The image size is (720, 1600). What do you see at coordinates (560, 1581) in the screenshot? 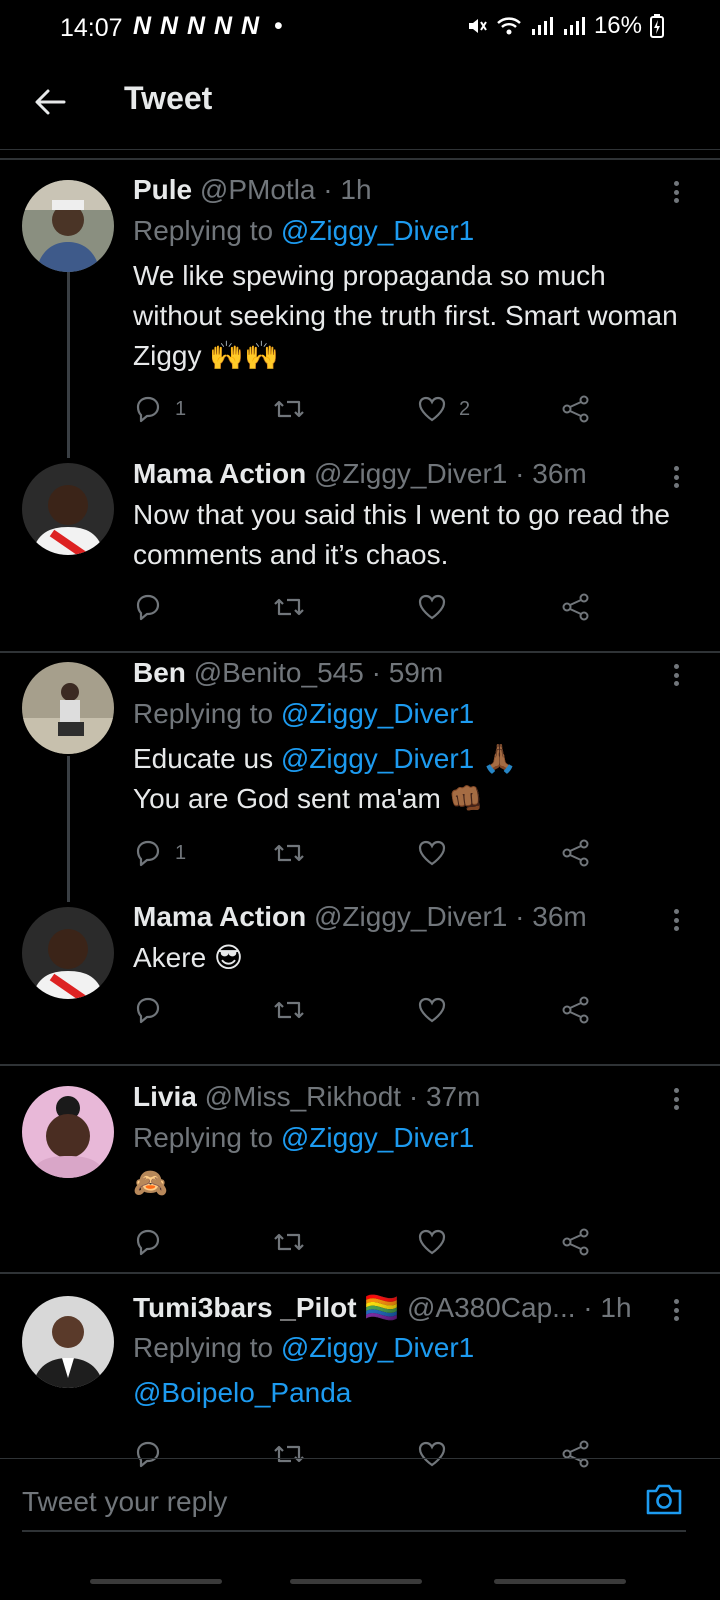
I see `nav-back` at bounding box center [560, 1581].